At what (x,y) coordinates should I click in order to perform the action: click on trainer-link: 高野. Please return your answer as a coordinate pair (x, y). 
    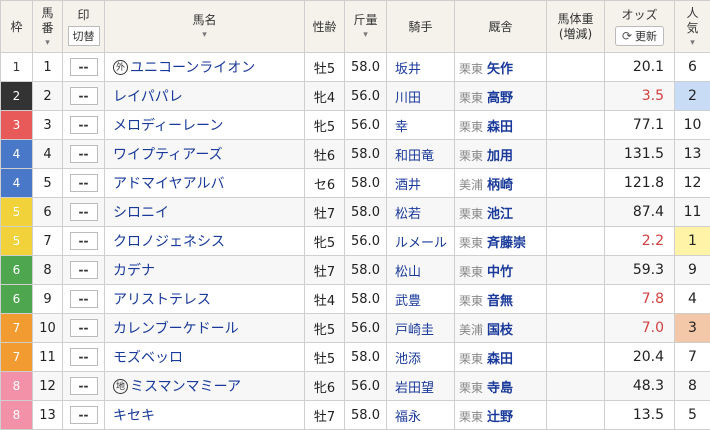
    Looking at the image, I should click on (500, 98).